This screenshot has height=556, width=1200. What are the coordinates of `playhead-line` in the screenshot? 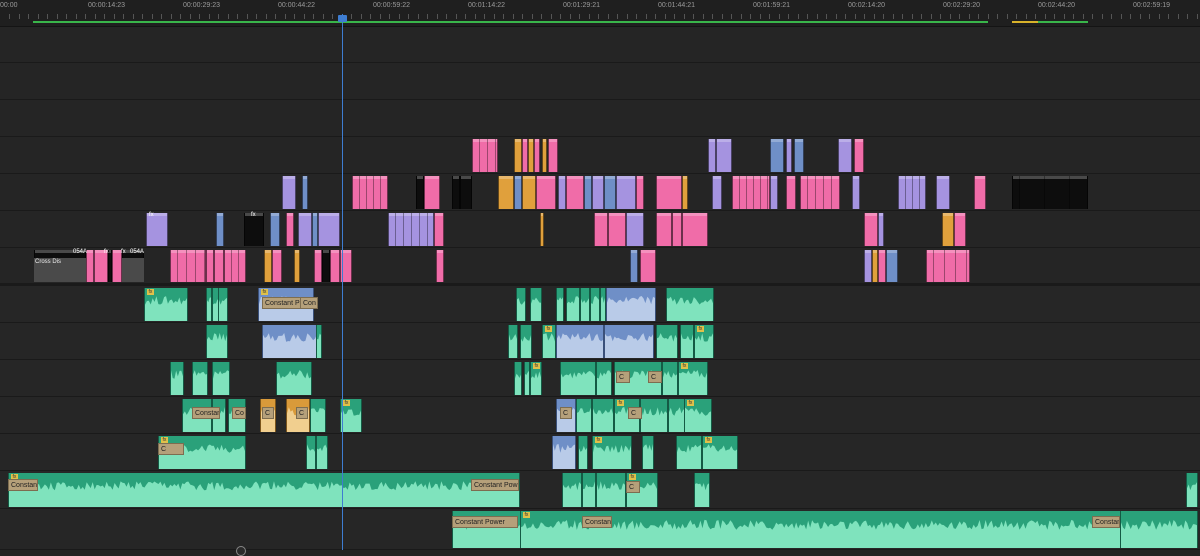 It's located at (342, 282).